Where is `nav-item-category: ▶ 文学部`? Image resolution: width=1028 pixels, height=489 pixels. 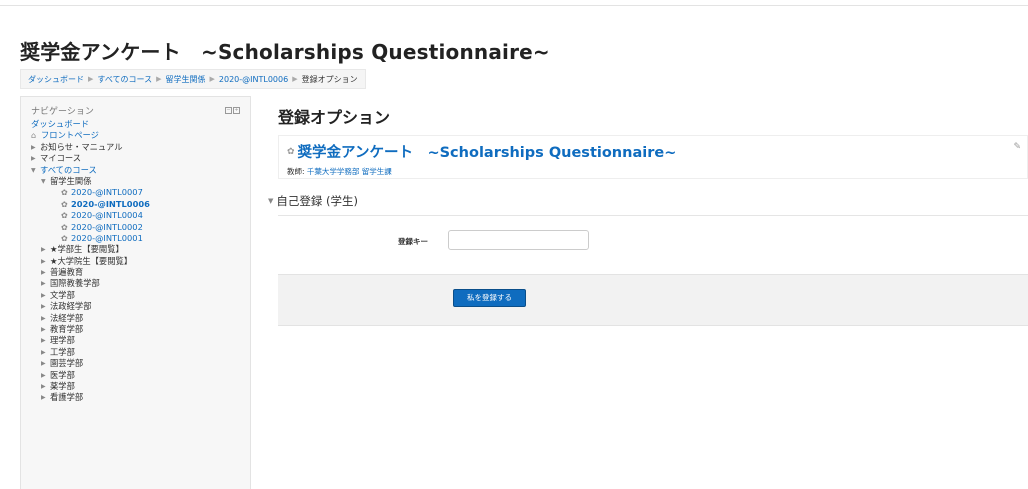
nav-item-category: ▶ 文学部 is located at coordinates (135, 295).